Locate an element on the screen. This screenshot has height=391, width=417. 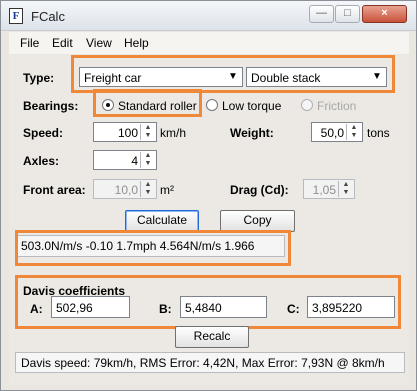
bearings-label: Bearings: is located at coordinates (51, 106).